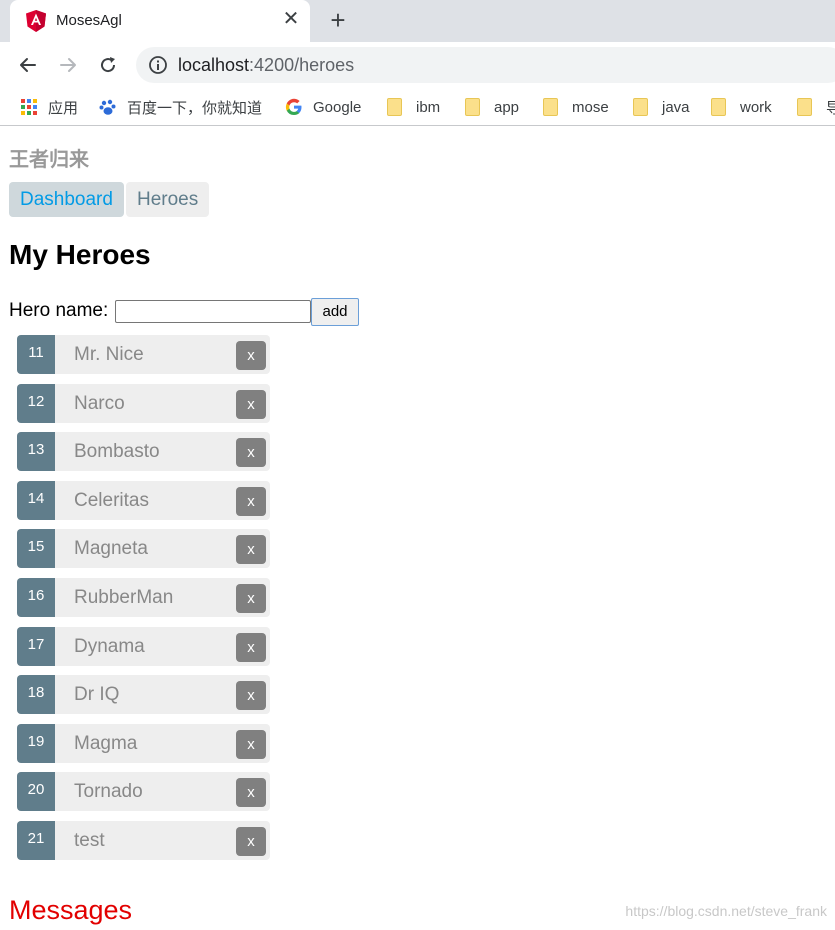 Image resolution: width=835 pixels, height=930 pixels. I want to click on hero-name: Magma, so click(105, 744).